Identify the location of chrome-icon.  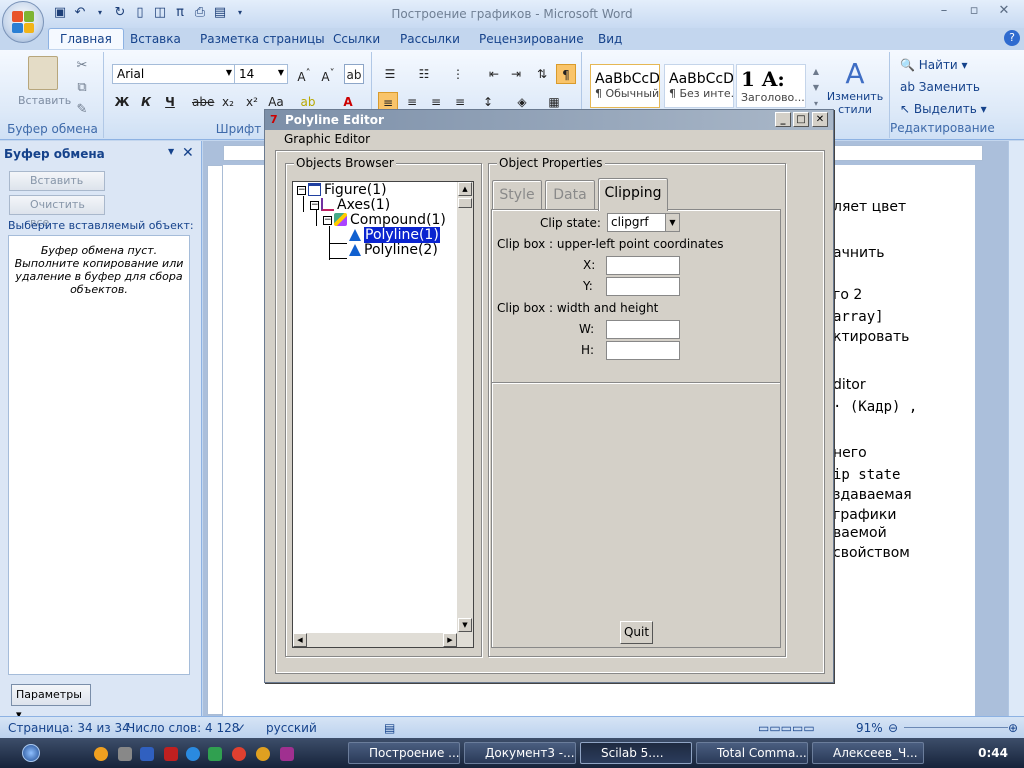
(239, 754).